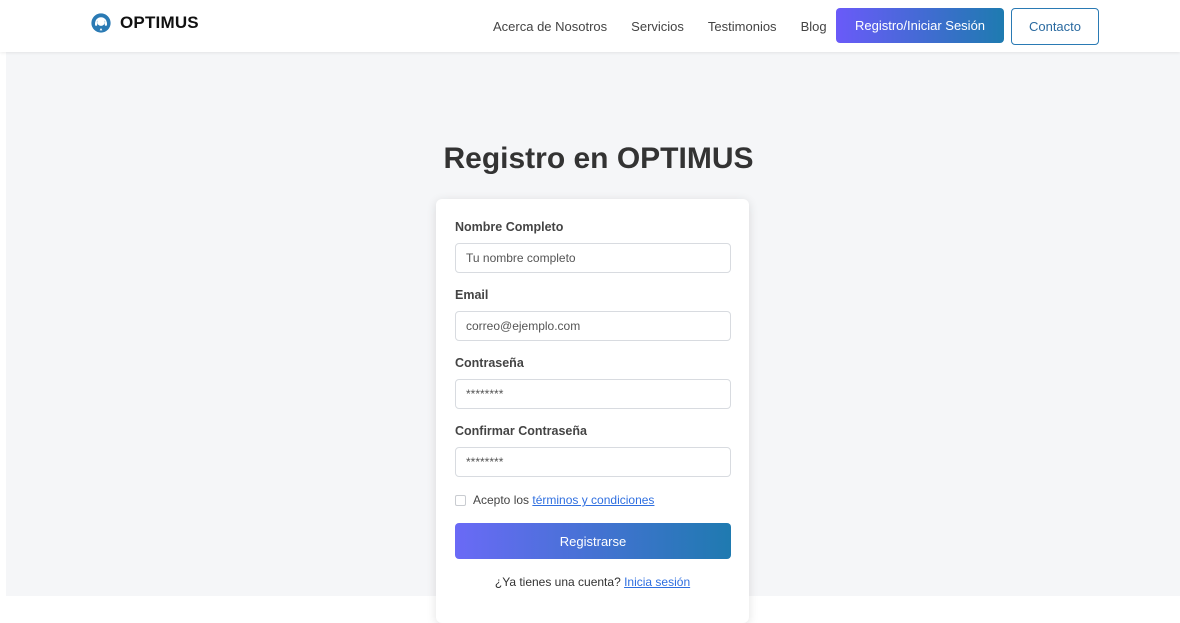 The height and width of the screenshot is (623, 1180). What do you see at coordinates (593, 258) in the screenshot?
I see `full-name-input` at bounding box center [593, 258].